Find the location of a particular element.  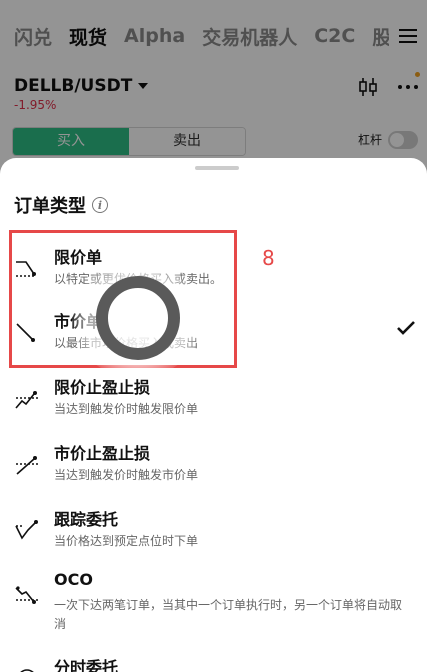

option-title: 跟踪委托 is located at coordinates (86, 519).